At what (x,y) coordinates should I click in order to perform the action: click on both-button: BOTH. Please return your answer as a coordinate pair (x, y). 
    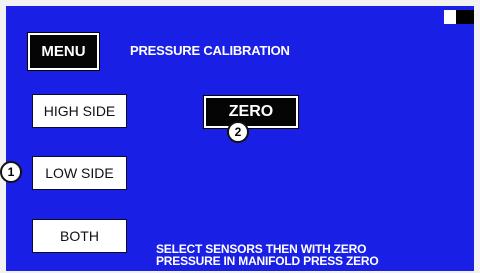
    Looking at the image, I should click on (79, 236).